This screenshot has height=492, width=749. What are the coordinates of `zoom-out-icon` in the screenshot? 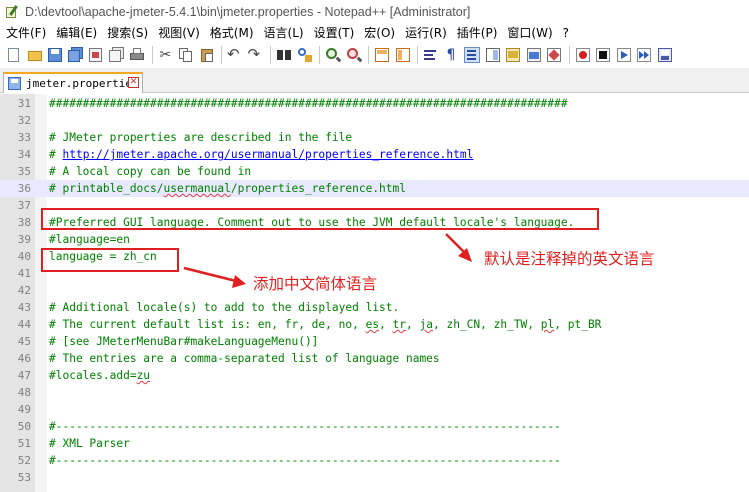 It's located at (354, 55).